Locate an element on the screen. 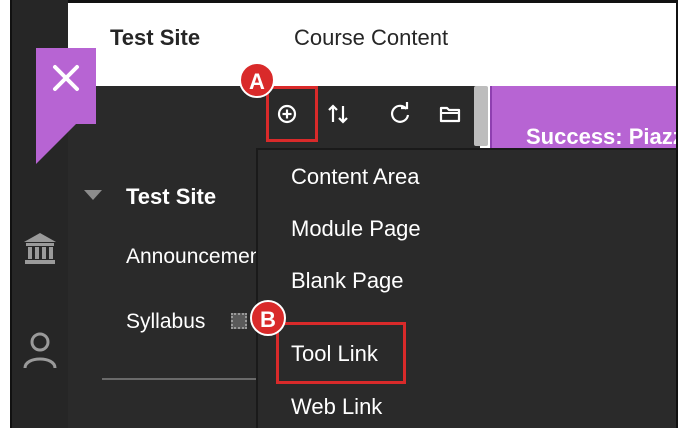  reorder-icon is located at coordinates (338, 114).